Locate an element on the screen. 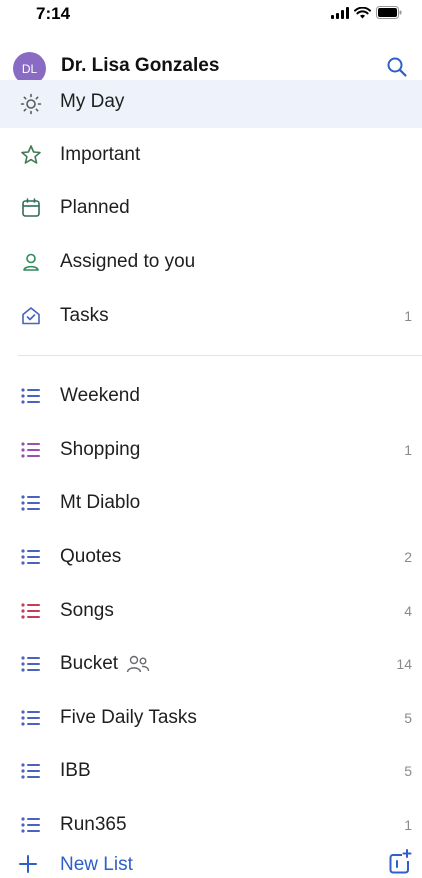 The image size is (422, 878). list-label: Quotes is located at coordinates (91, 556).